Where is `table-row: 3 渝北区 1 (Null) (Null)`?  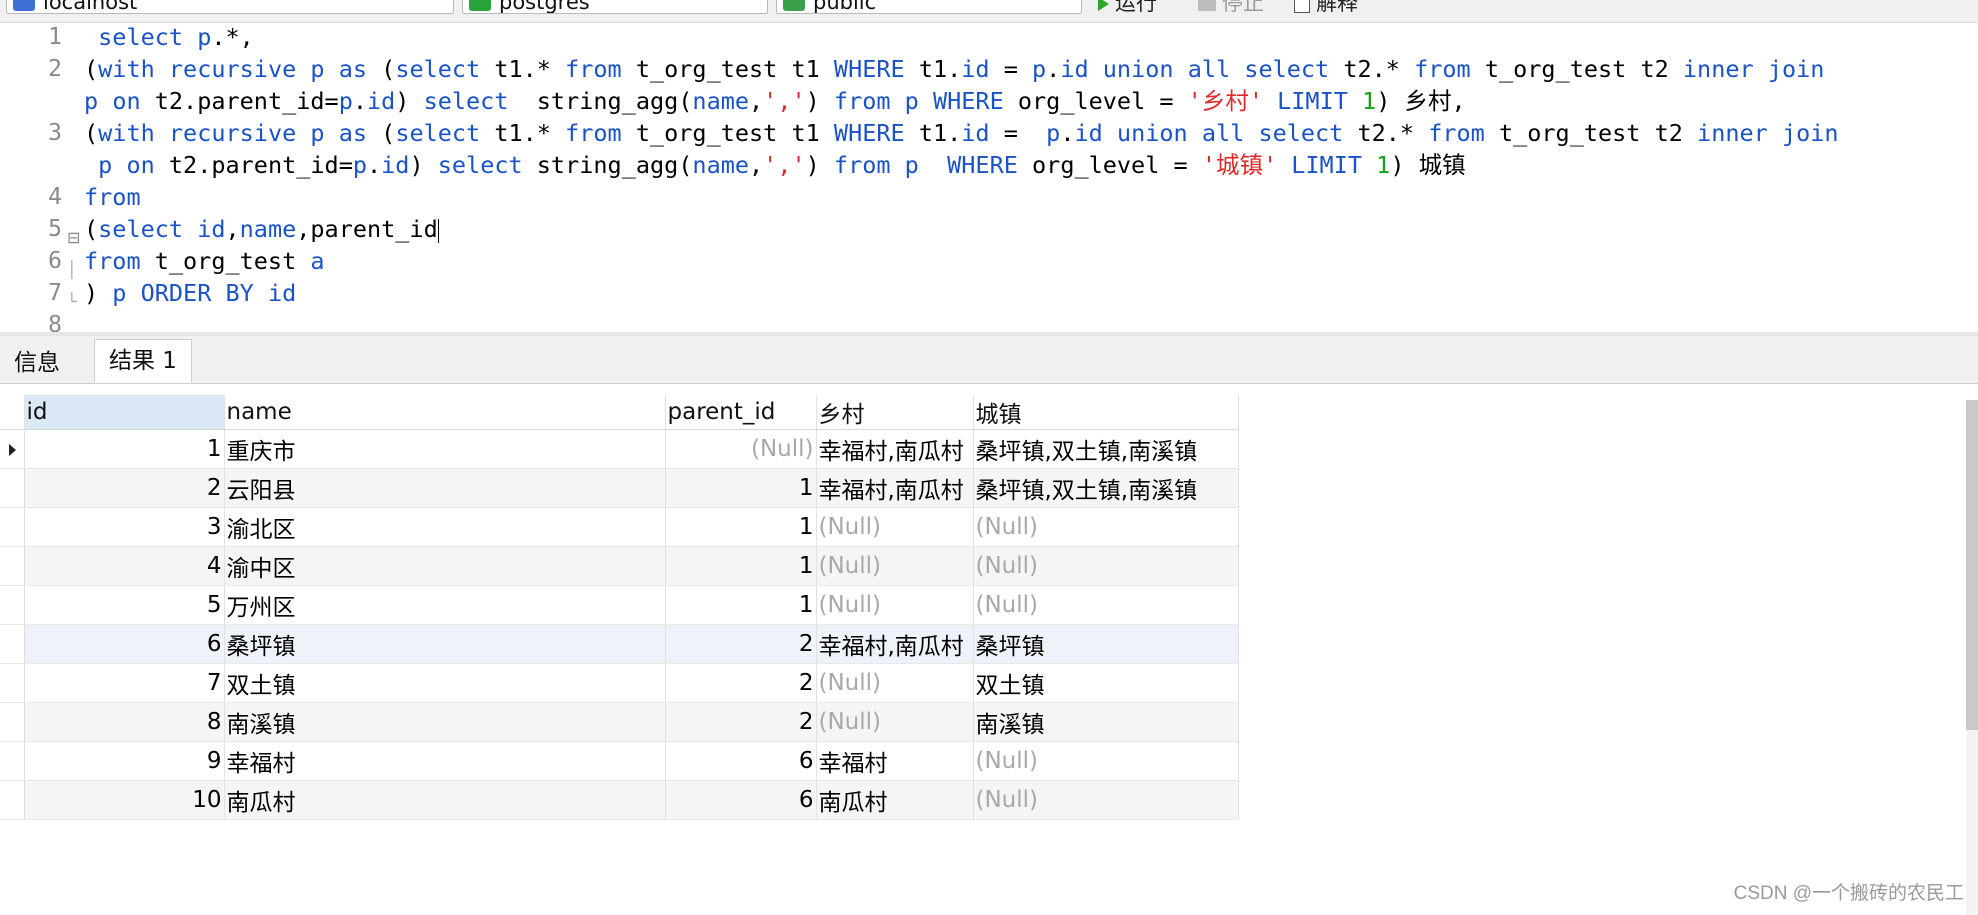 table-row: 3 渝北区 1 (Null) (Null) is located at coordinates (619, 527).